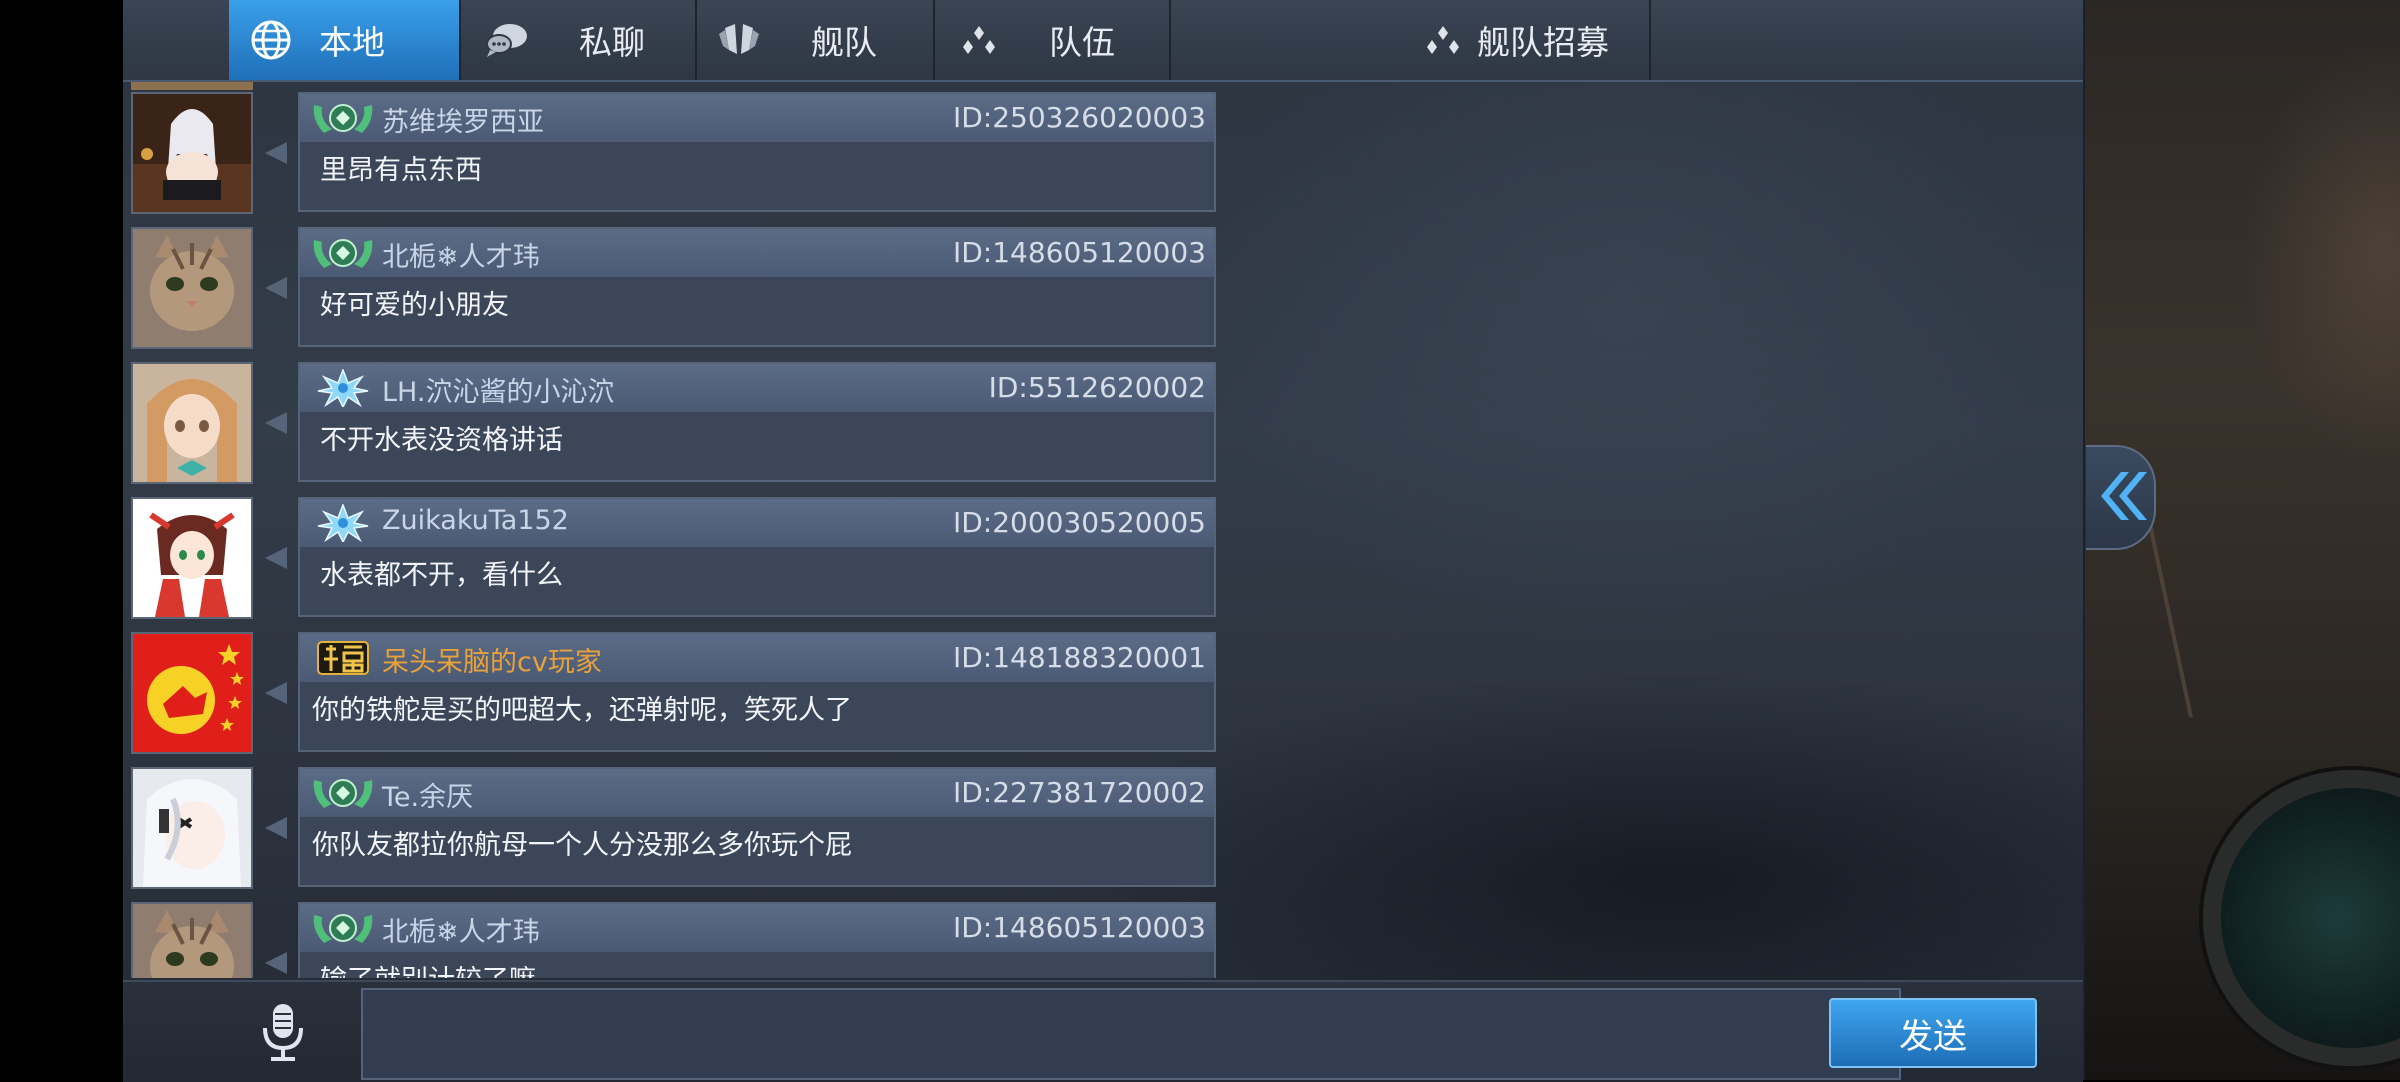  Describe the element at coordinates (757, 152) in the screenshot. I see `message-bubble: 苏维埃罗西亚 ID:250326020003 里昂有点东西` at that location.